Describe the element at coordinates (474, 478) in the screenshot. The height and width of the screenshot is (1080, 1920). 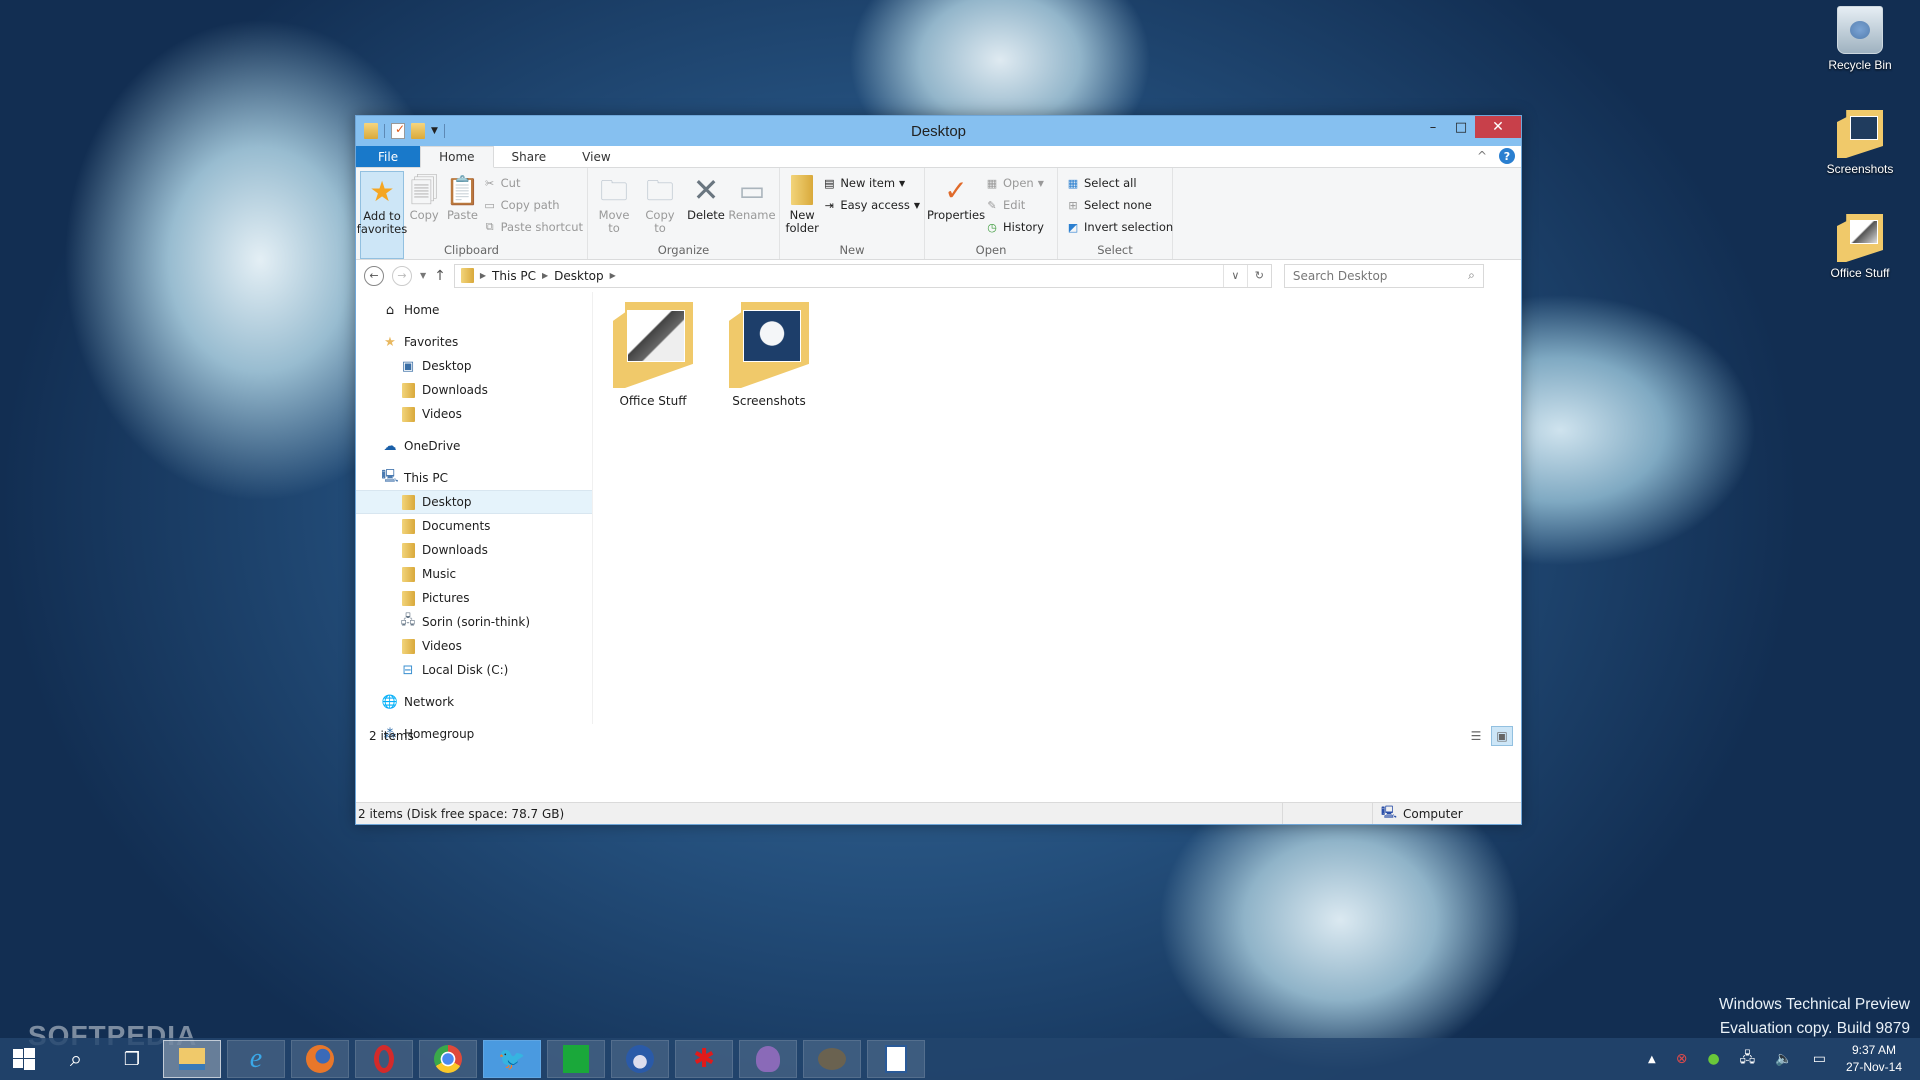
I see `nav-item-this-pc: 🖳 This PC` at that location.